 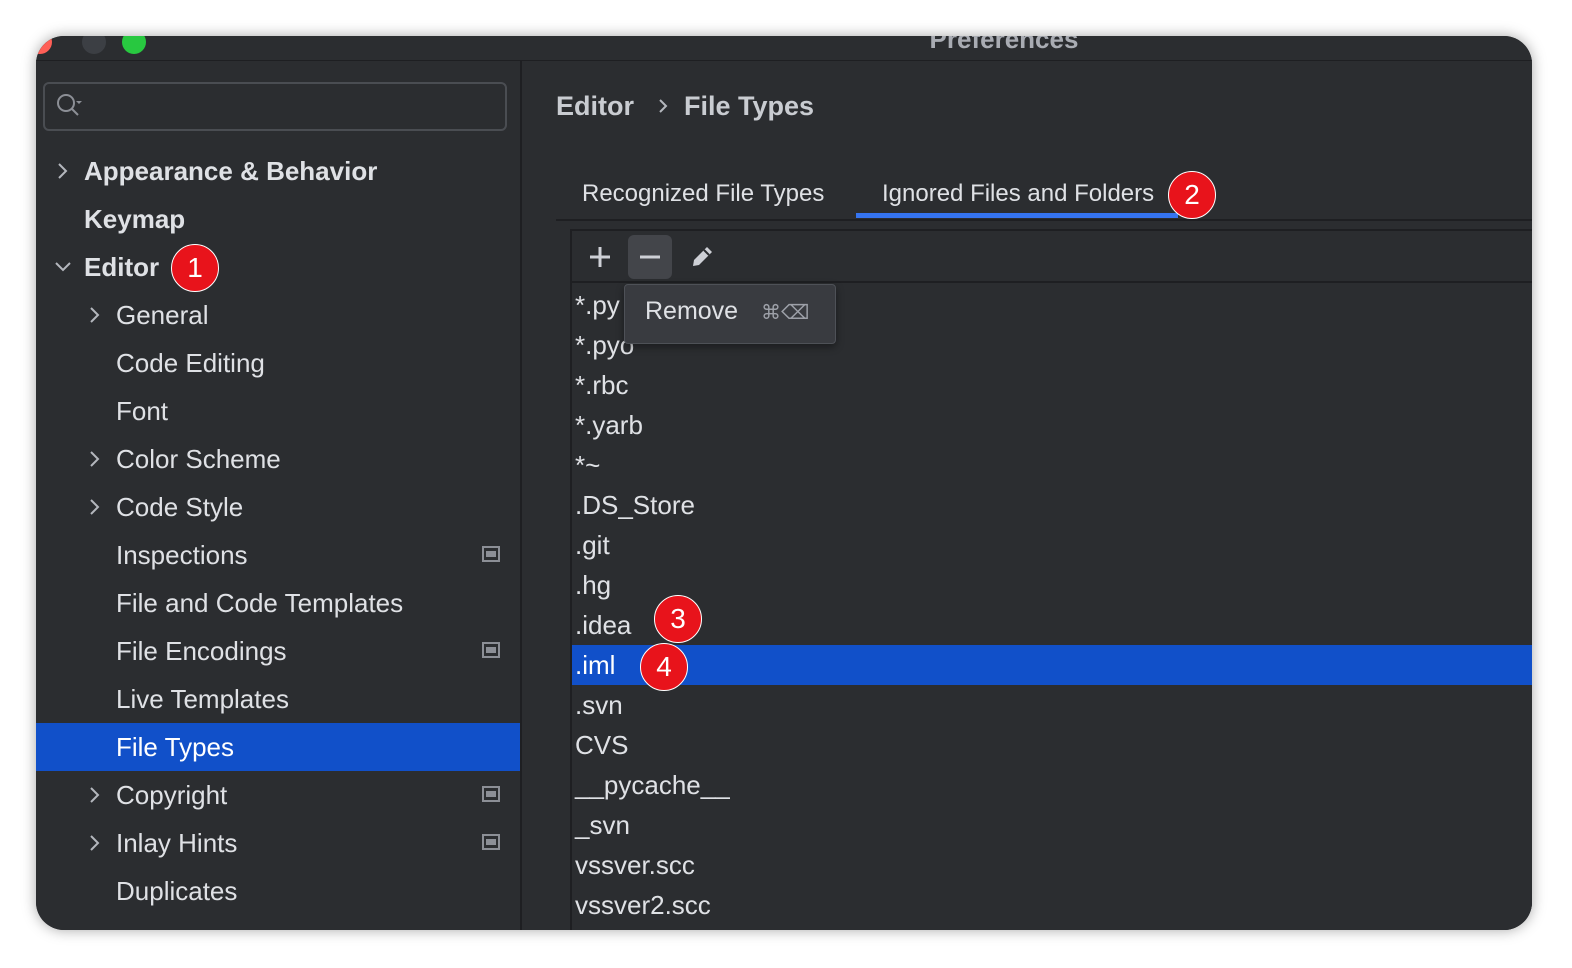 What do you see at coordinates (749, 106) in the screenshot?
I see `page-title: File Types` at bounding box center [749, 106].